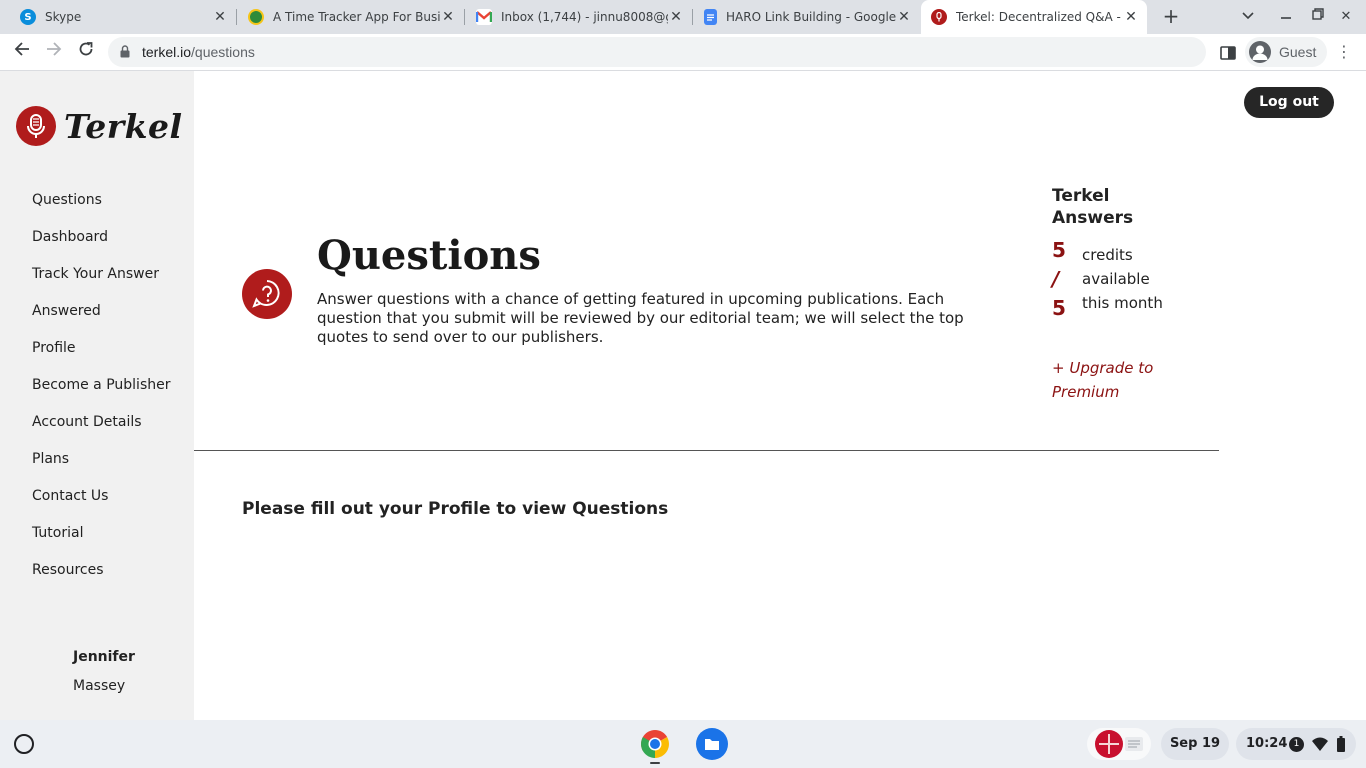 The width and height of the screenshot is (1366, 768). Describe the element at coordinates (57, 533) in the screenshot. I see `nav-tutorial: Tutorial` at that location.